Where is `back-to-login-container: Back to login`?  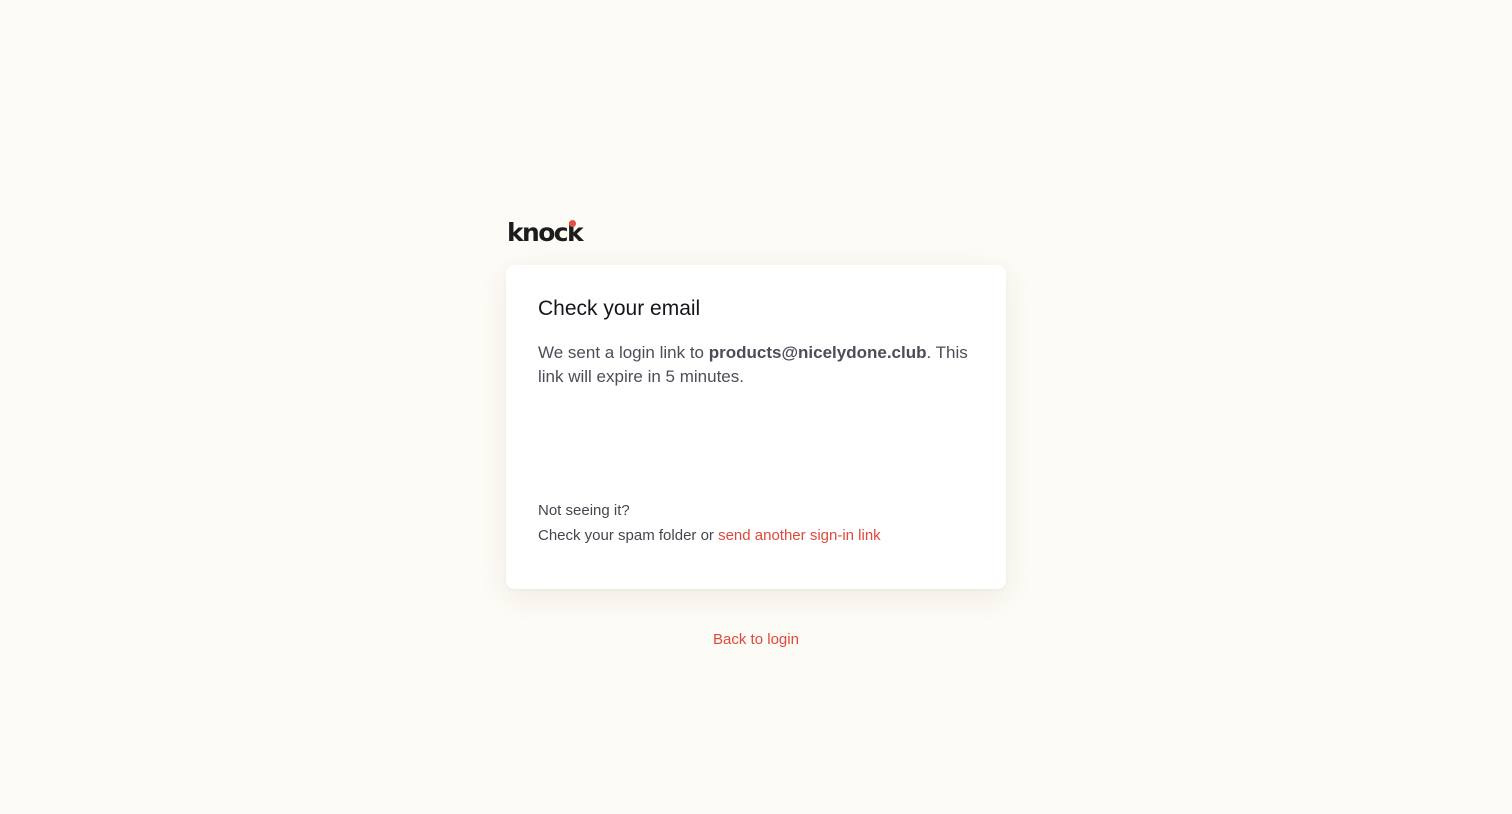 back-to-login-container: Back to login is located at coordinates (756, 640).